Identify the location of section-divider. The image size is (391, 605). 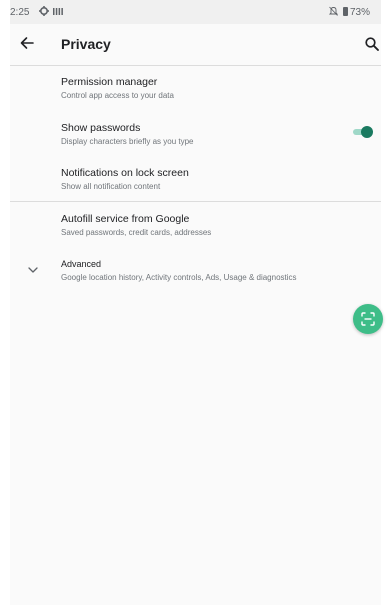
(195, 201).